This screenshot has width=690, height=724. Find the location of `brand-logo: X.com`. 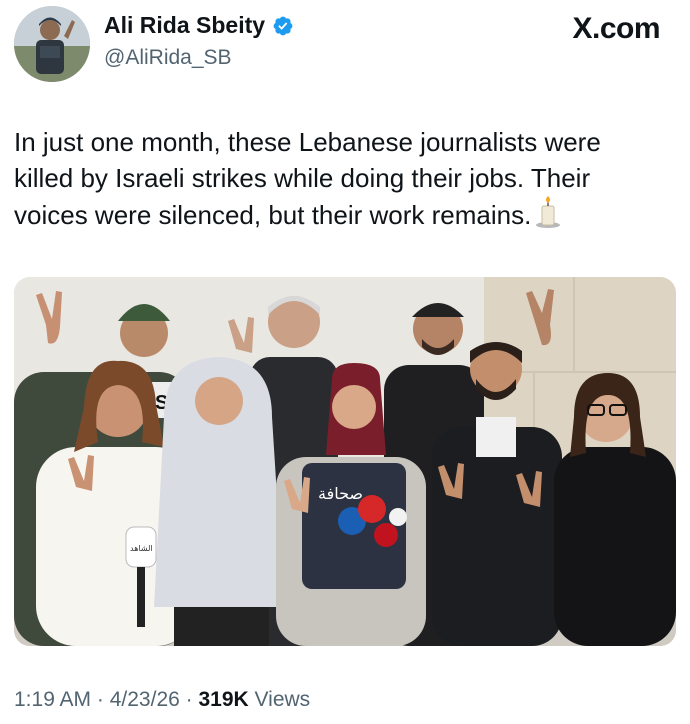

brand-logo: X.com is located at coordinates (616, 28).